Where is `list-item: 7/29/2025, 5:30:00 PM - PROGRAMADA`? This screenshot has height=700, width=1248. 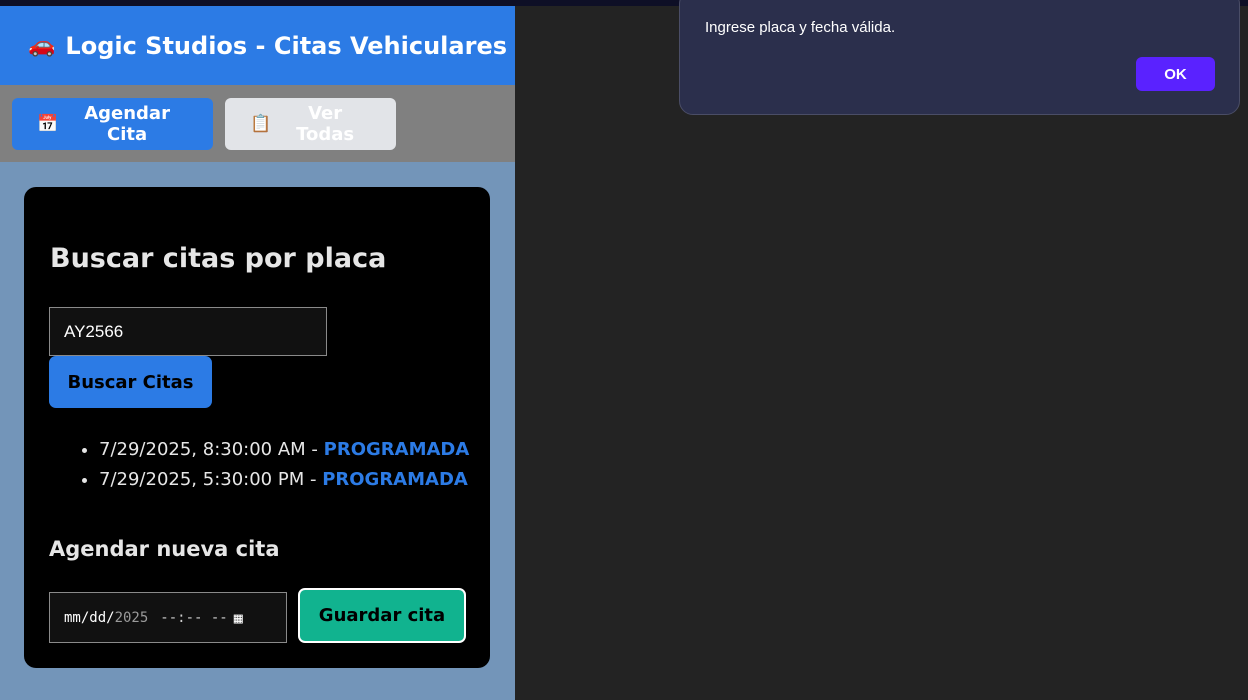
list-item: 7/29/2025, 5:30:00 PM - PROGRAMADA is located at coordinates (284, 480).